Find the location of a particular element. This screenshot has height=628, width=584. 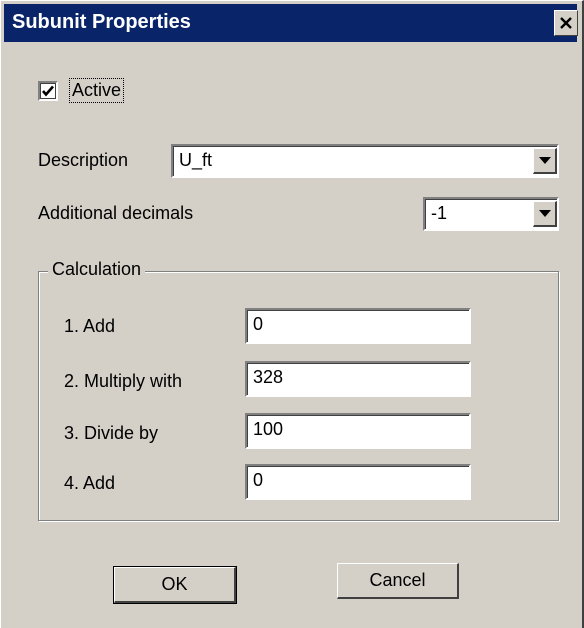

window-title: Subunit Properties is located at coordinates (101, 22).